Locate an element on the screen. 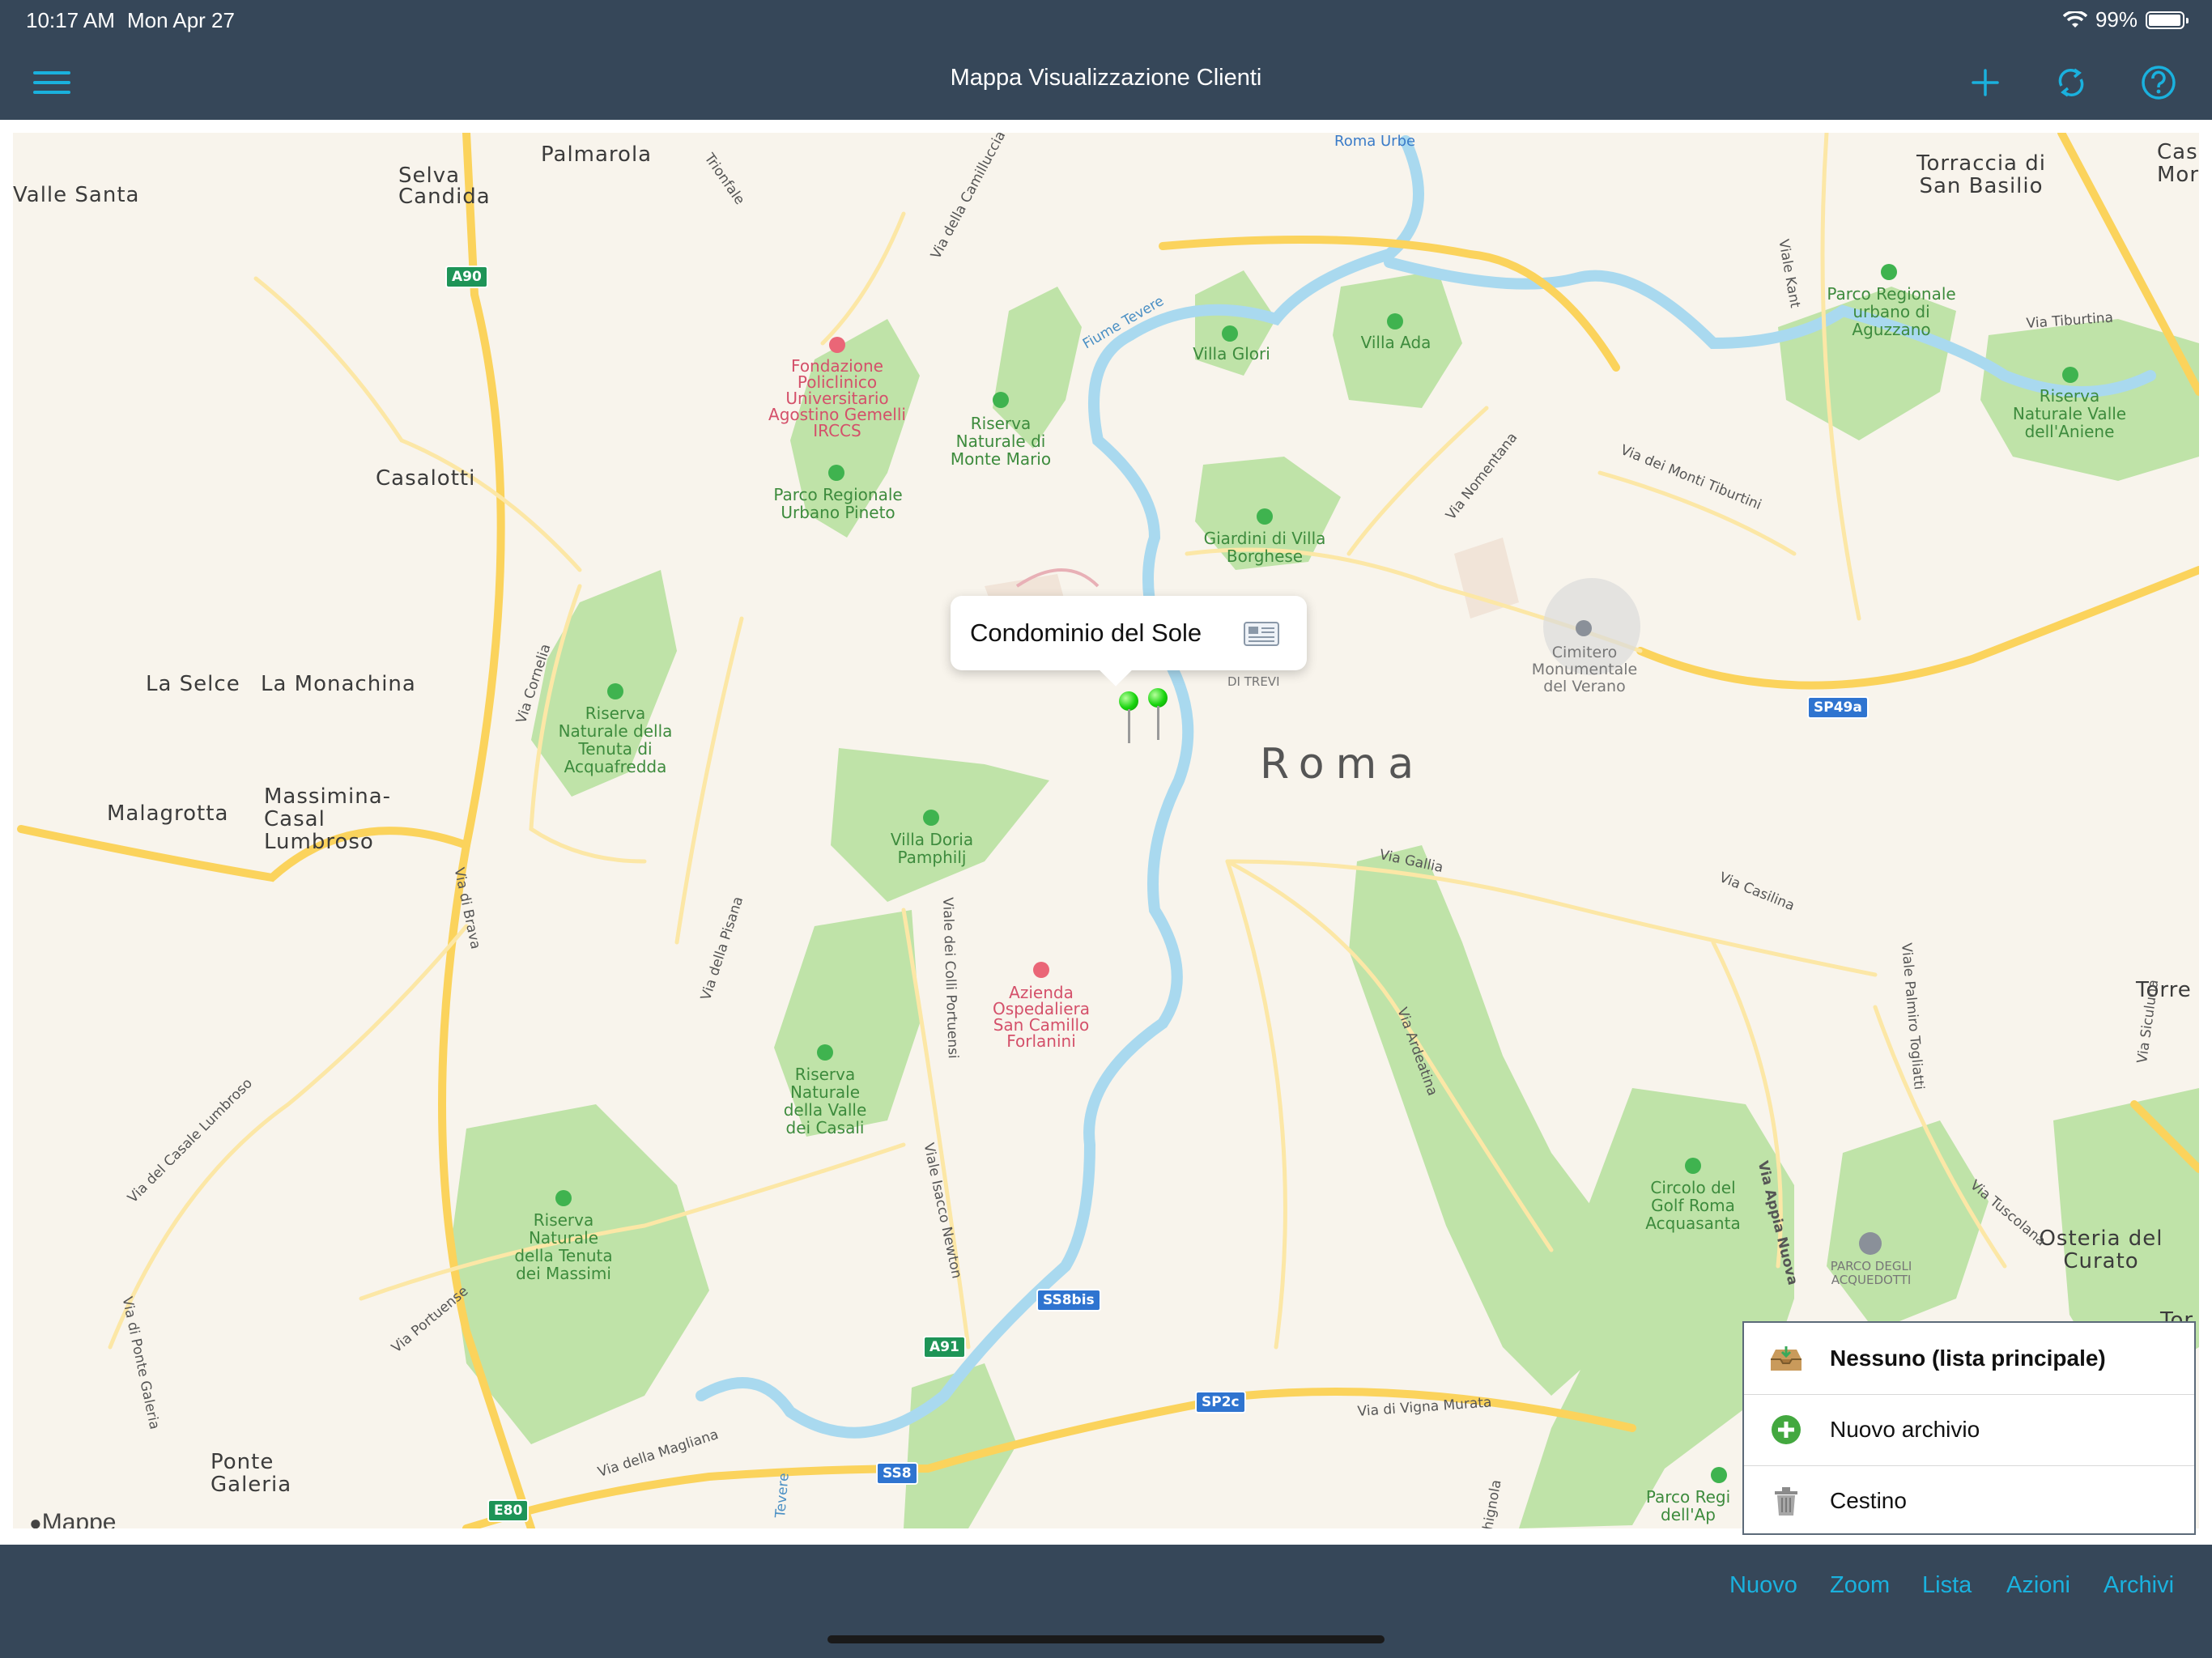 The image size is (2212, 1658). archive-item-label: Cestino is located at coordinates (1869, 1500).